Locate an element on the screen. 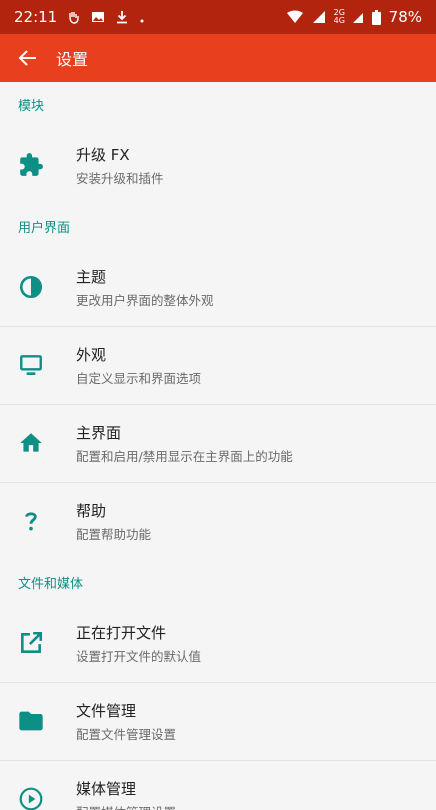  back-button is located at coordinates (28, 58).